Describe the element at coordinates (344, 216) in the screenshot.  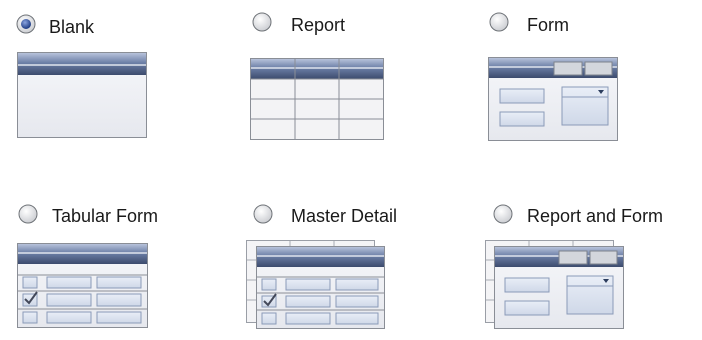
I see `option-label: Master Detail` at that location.